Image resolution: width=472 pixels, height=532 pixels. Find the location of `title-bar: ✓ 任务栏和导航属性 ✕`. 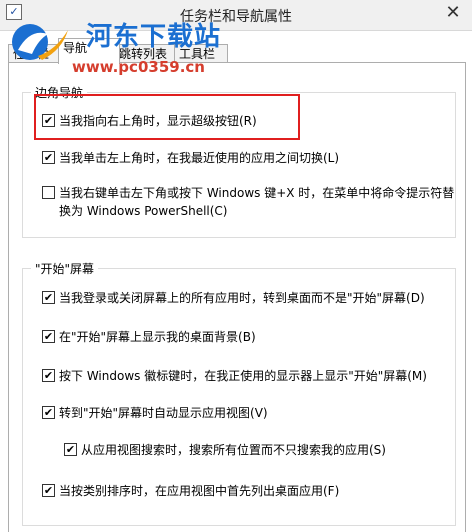

title-bar: ✓ 任务栏和导航属性 ✕ is located at coordinates (236, 15).